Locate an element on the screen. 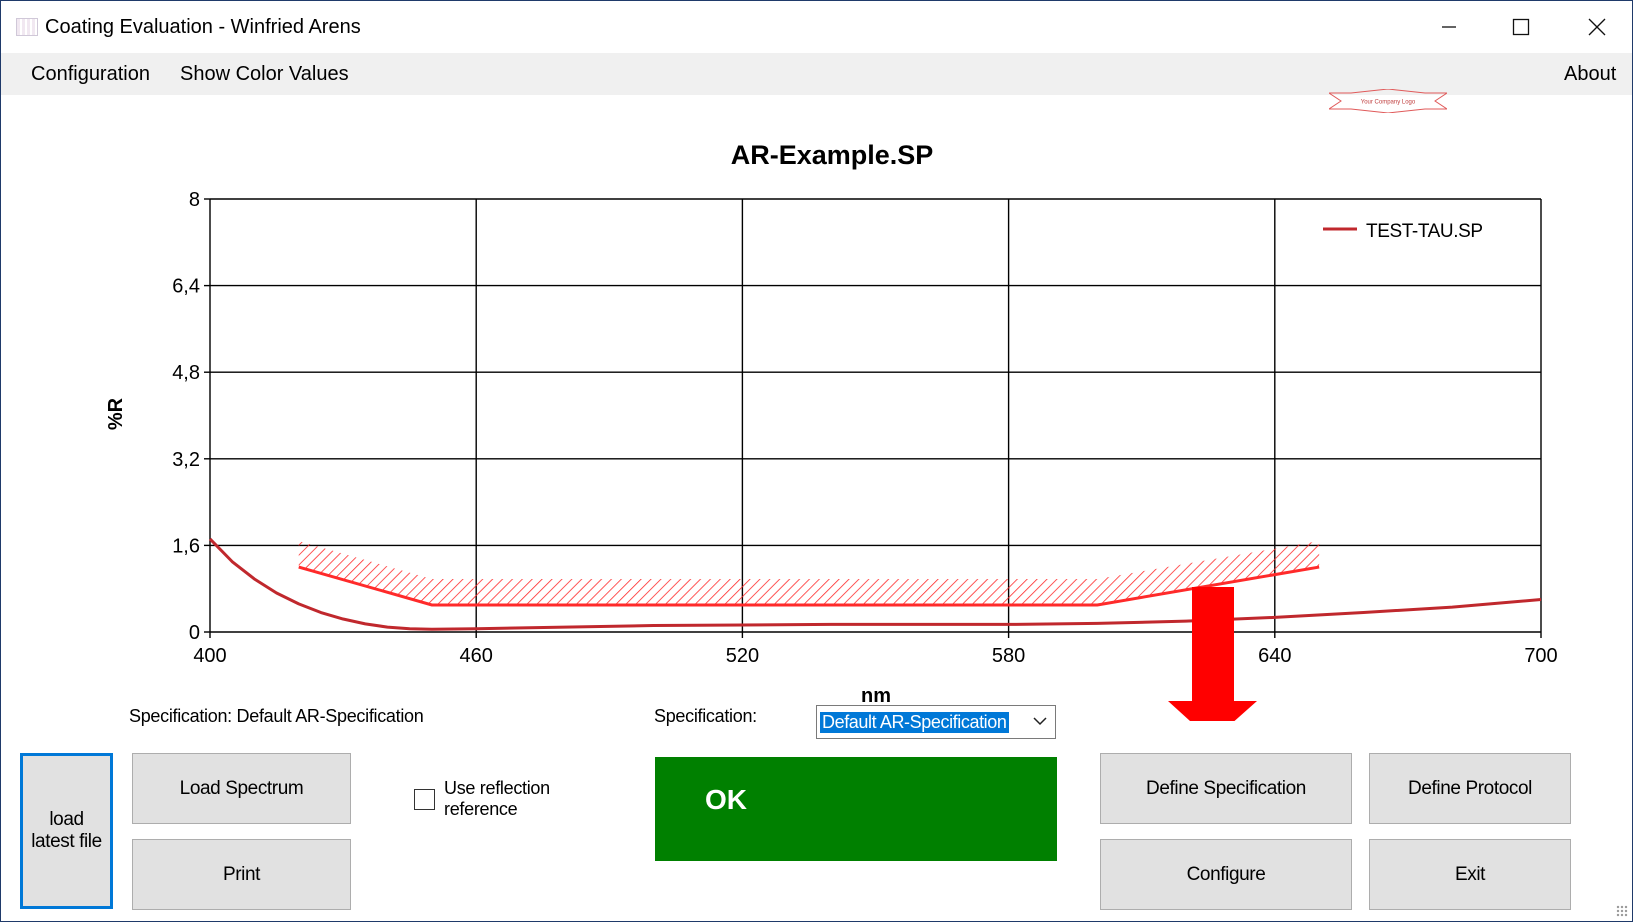 This screenshot has width=1633, height=922. y-axis-label: %R is located at coordinates (116, 413).